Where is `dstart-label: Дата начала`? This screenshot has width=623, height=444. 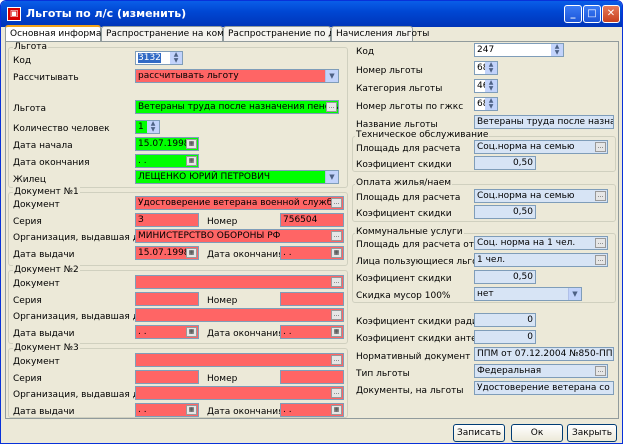 dstart-label: Дата начала is located at coordinates (43, 146).